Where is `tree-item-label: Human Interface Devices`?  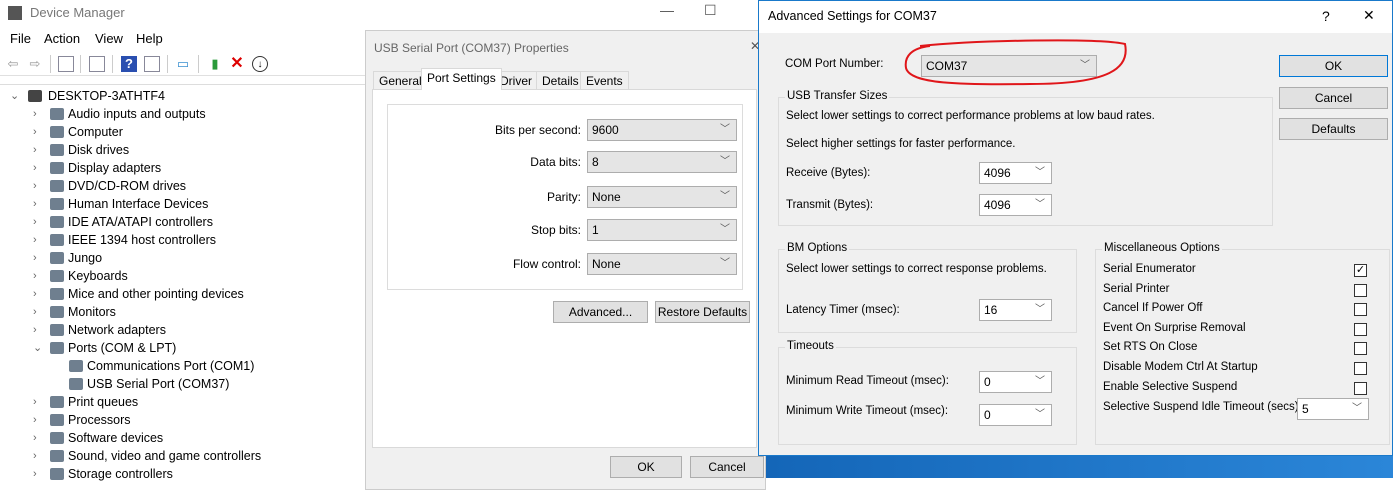 tree-item-label: Human Interface Devices is located at coordinates (138, 204).